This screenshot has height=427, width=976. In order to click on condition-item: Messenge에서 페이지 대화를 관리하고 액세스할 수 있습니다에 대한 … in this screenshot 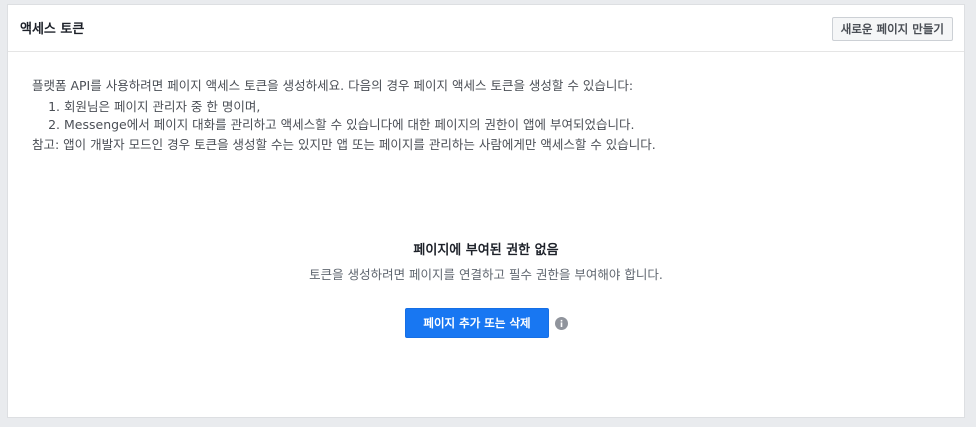, I will do `click(360, 125)`.